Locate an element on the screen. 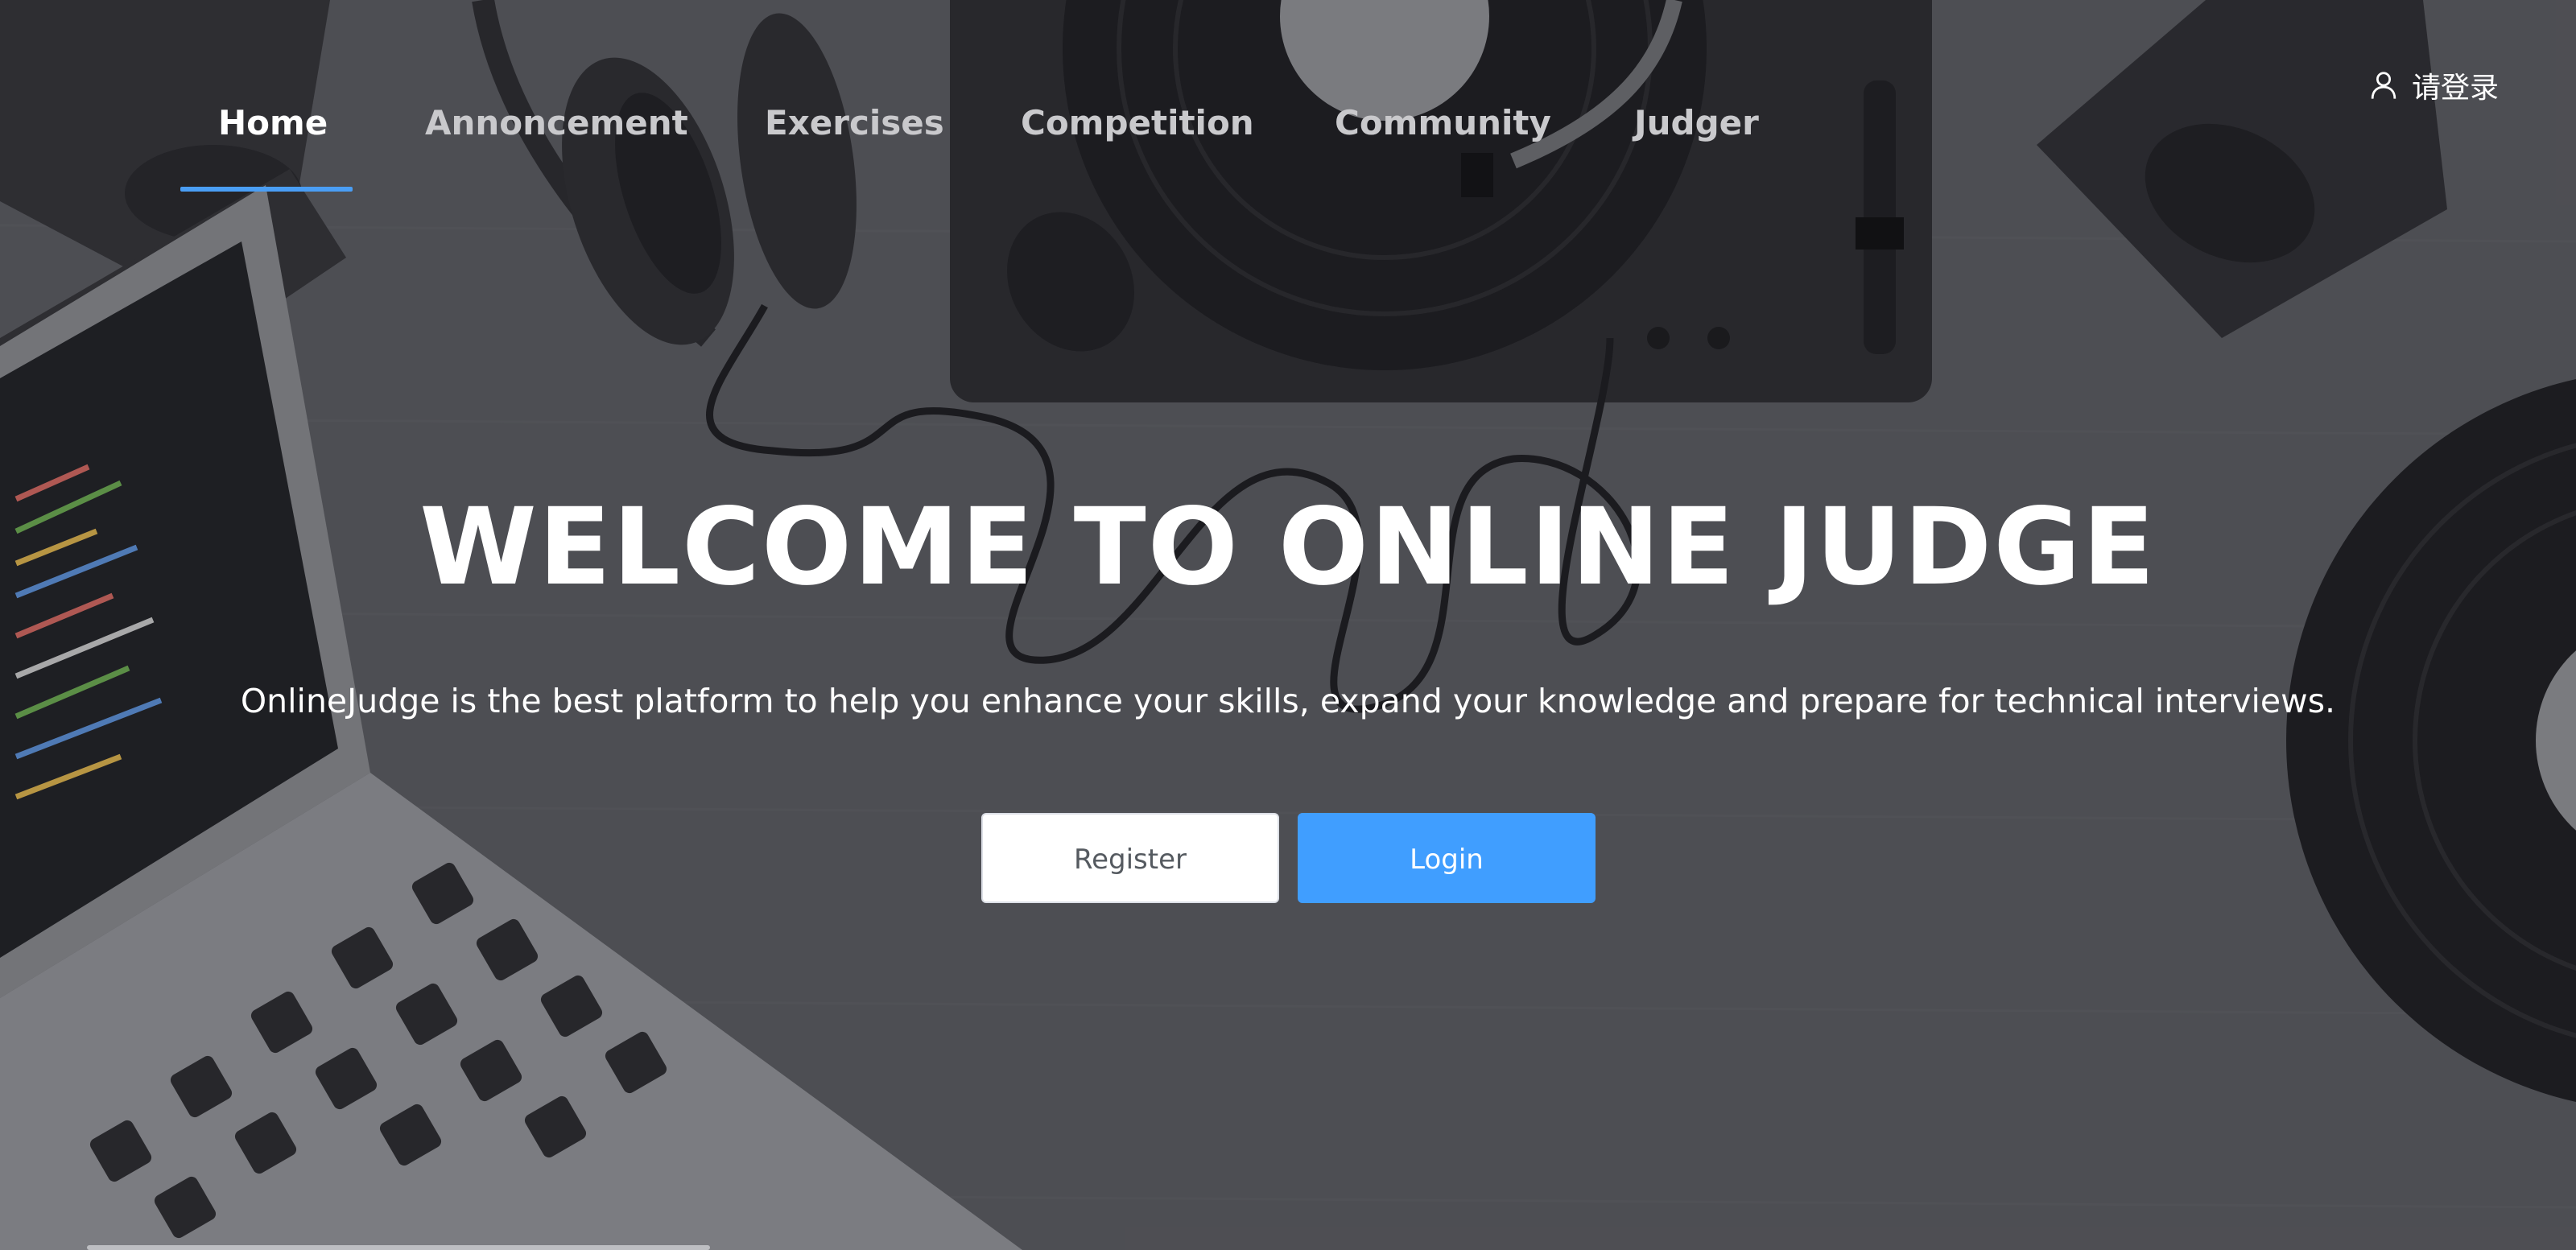 The image size is (2576, 1250). user-icon is located at coordinates (2383, 85).